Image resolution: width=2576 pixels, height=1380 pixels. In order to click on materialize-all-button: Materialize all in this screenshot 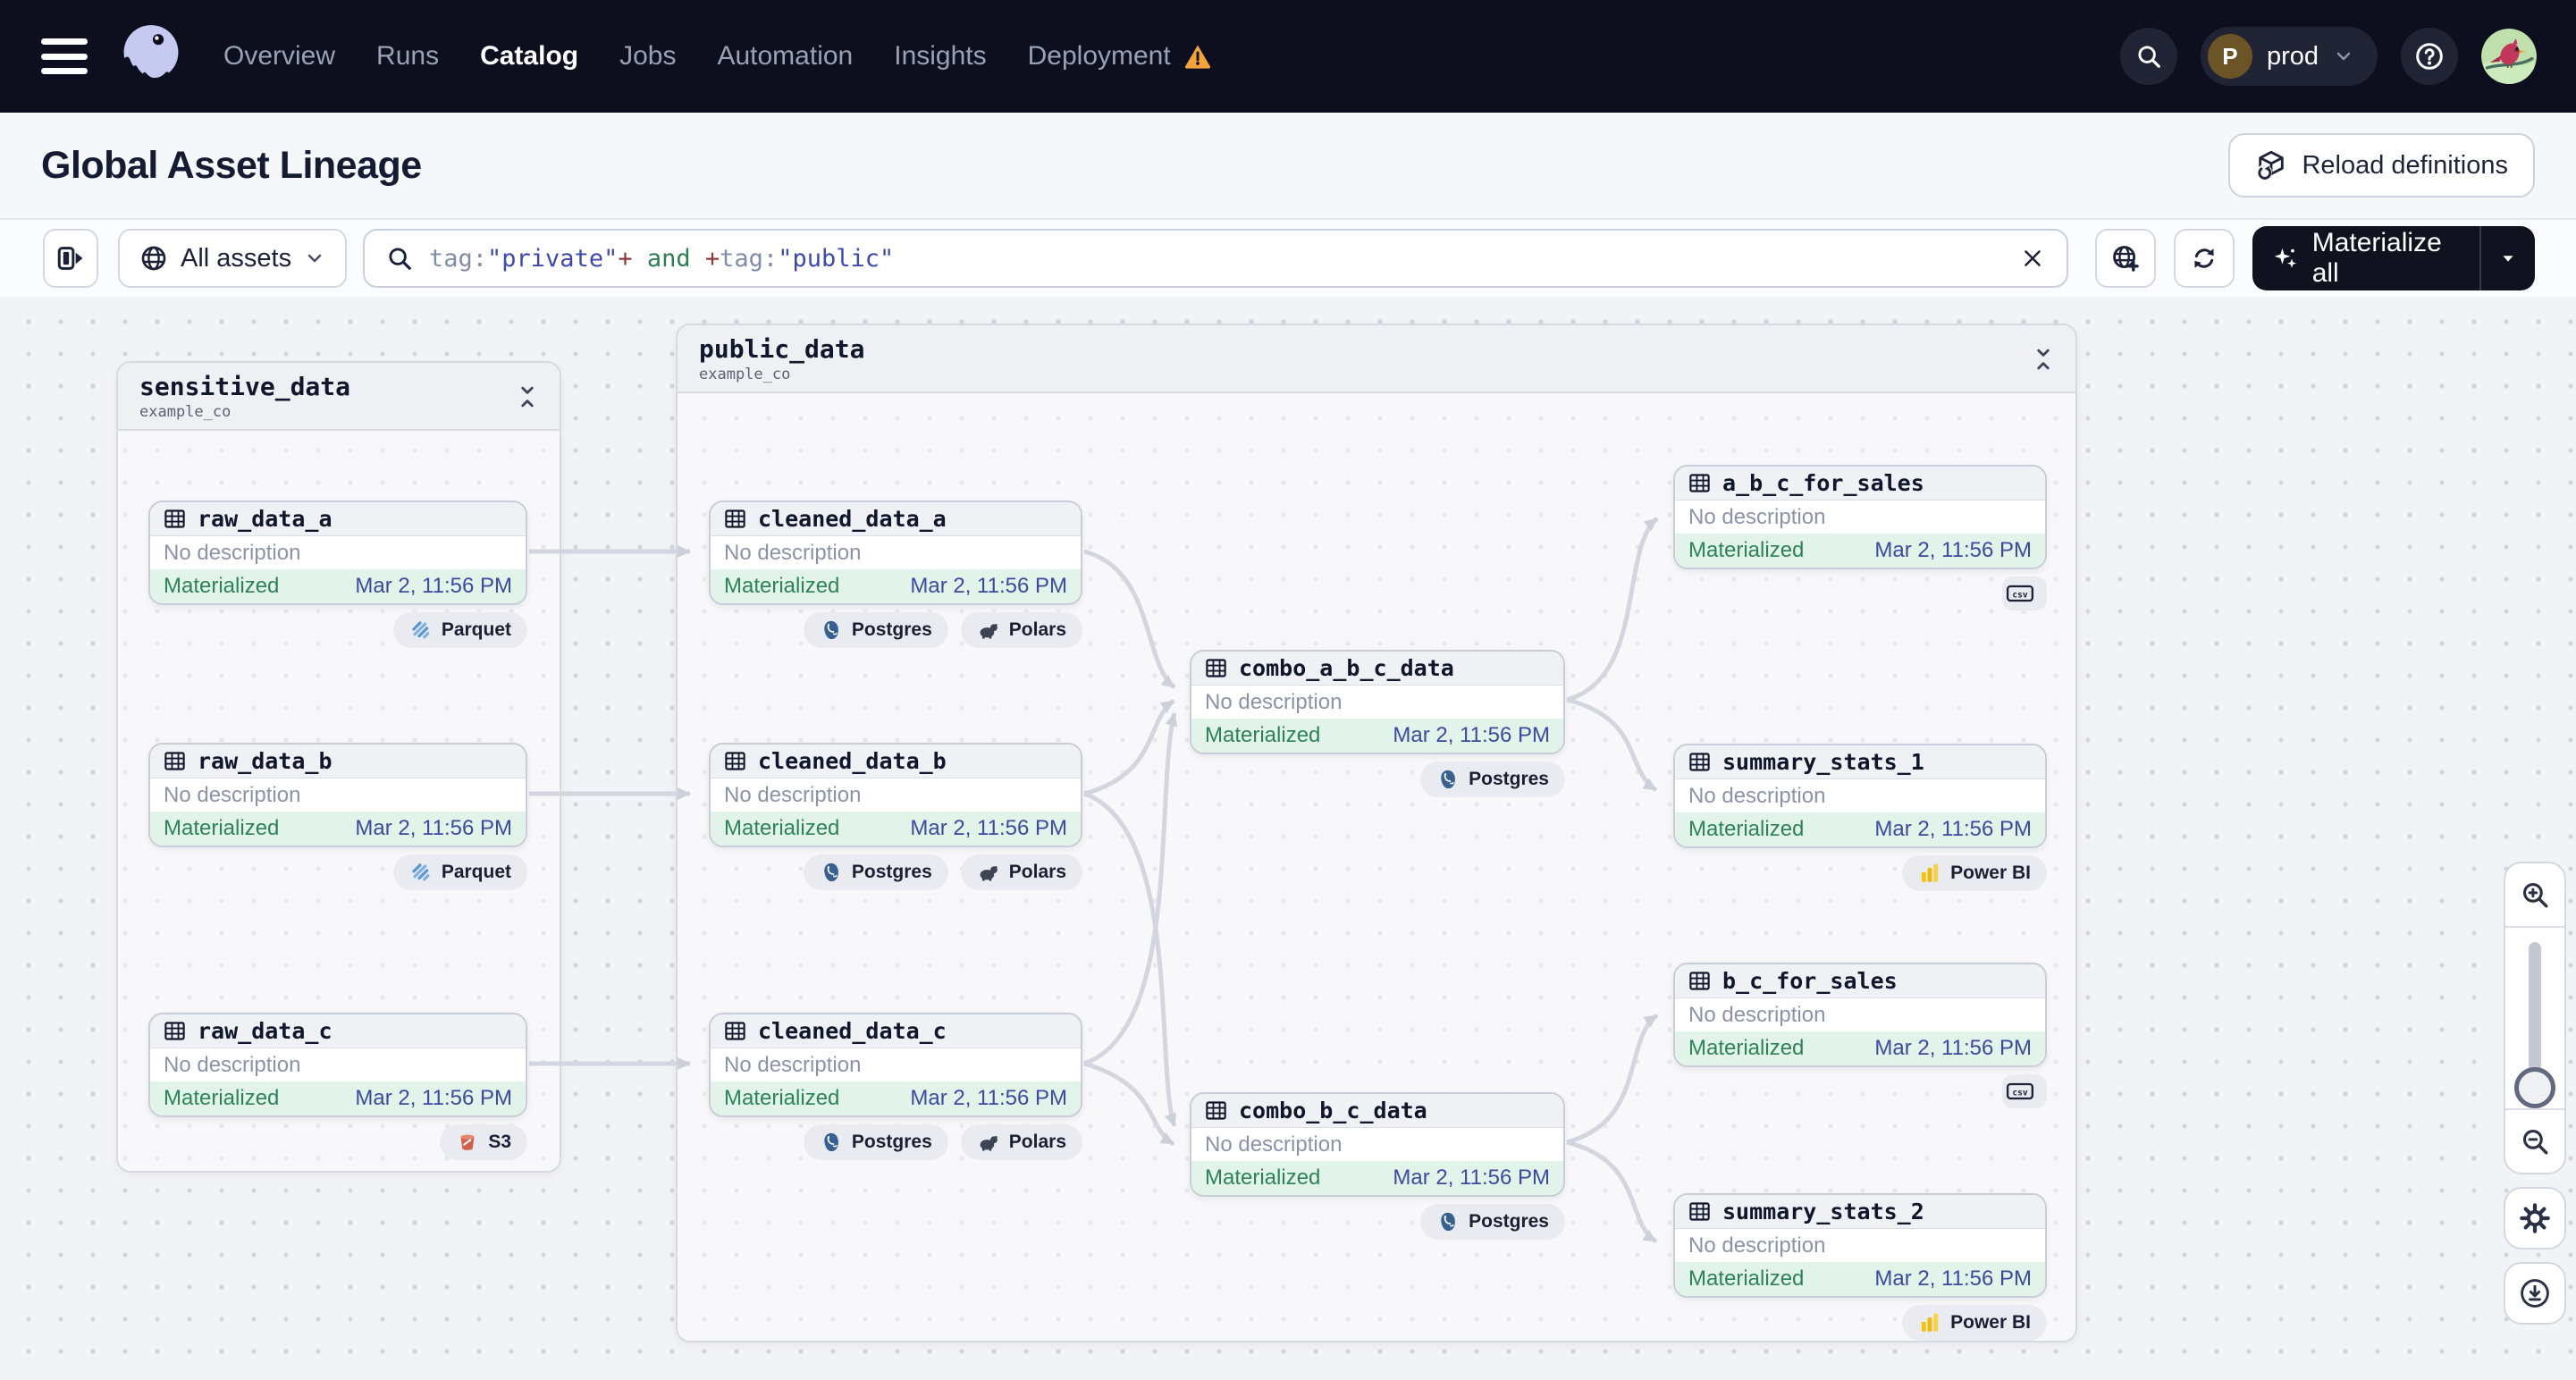, I will do `click(2366, 258)`.